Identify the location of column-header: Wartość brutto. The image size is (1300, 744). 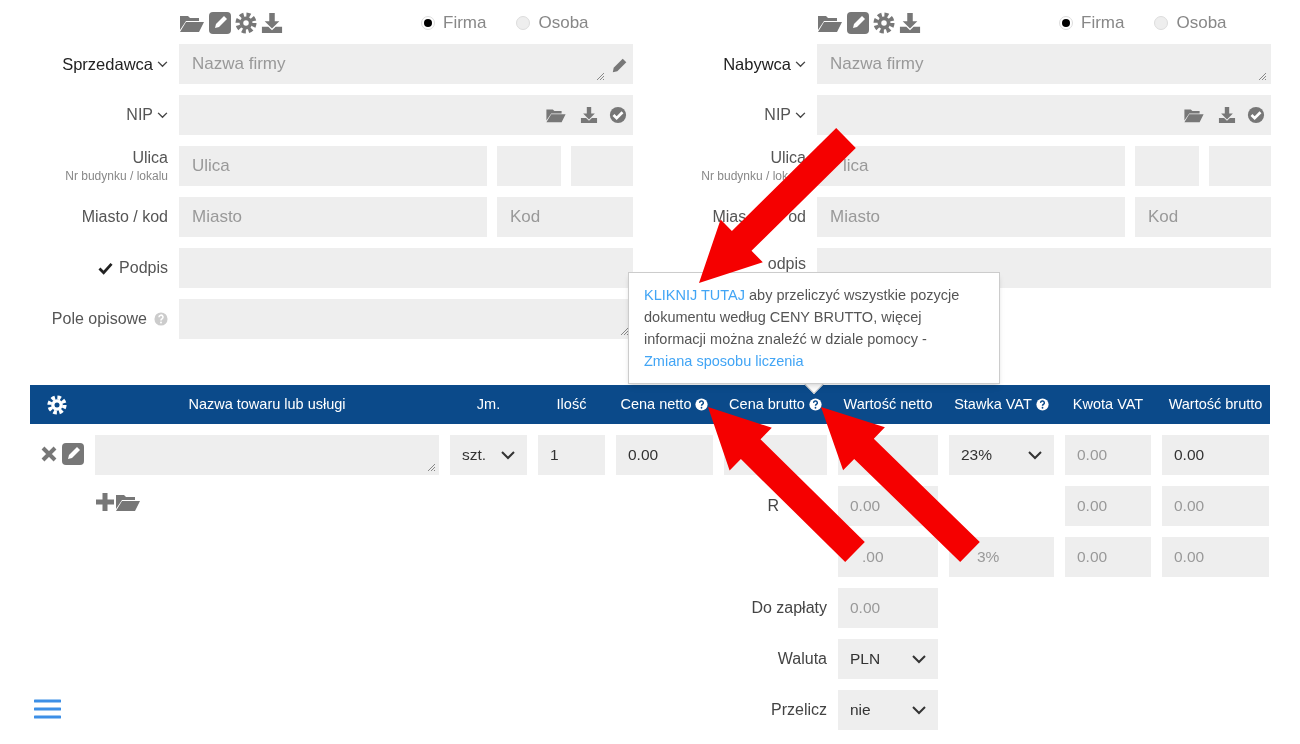
(1215, 404).